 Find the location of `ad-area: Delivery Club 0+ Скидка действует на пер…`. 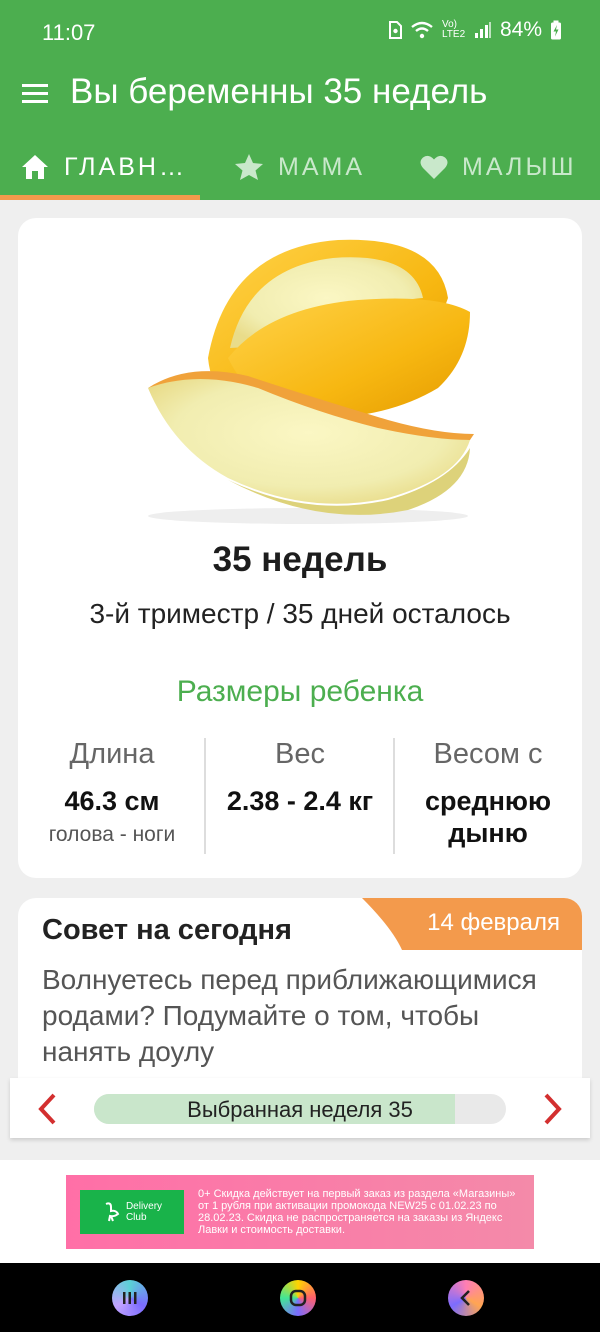

ad-area: Delivery Club 0+ Скидка действует на пер… is located at coordinates (300, 1211).